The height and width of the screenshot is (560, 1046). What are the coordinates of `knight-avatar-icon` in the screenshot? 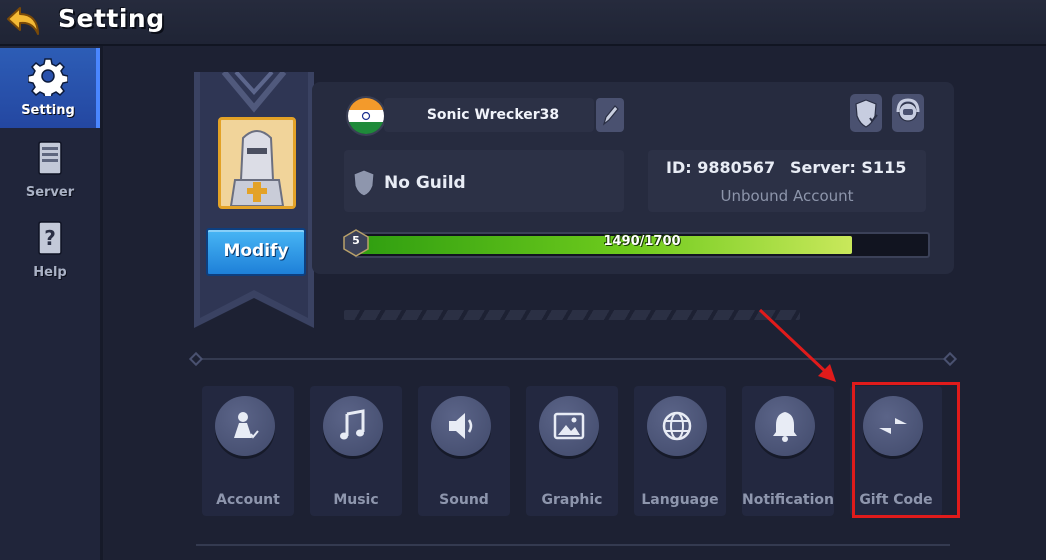 It's located at (257, 163).